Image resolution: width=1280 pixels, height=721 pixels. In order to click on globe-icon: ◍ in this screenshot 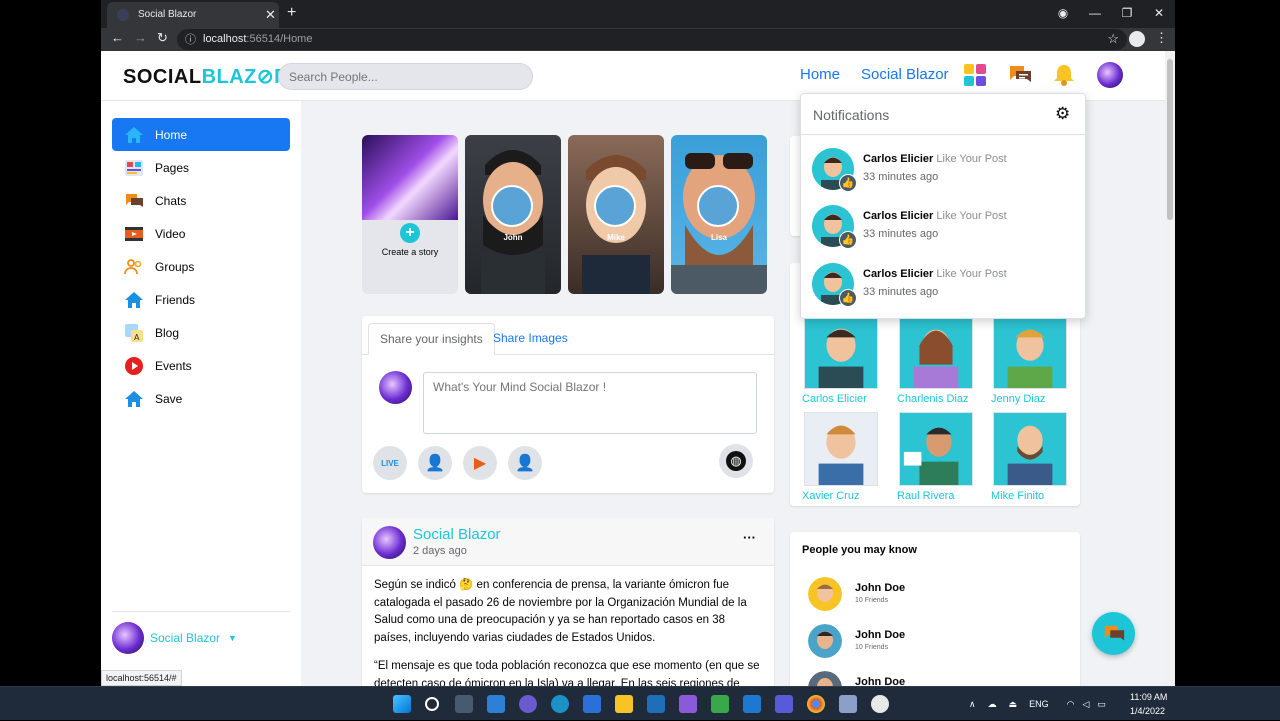, I will do `click(736, 461)`.